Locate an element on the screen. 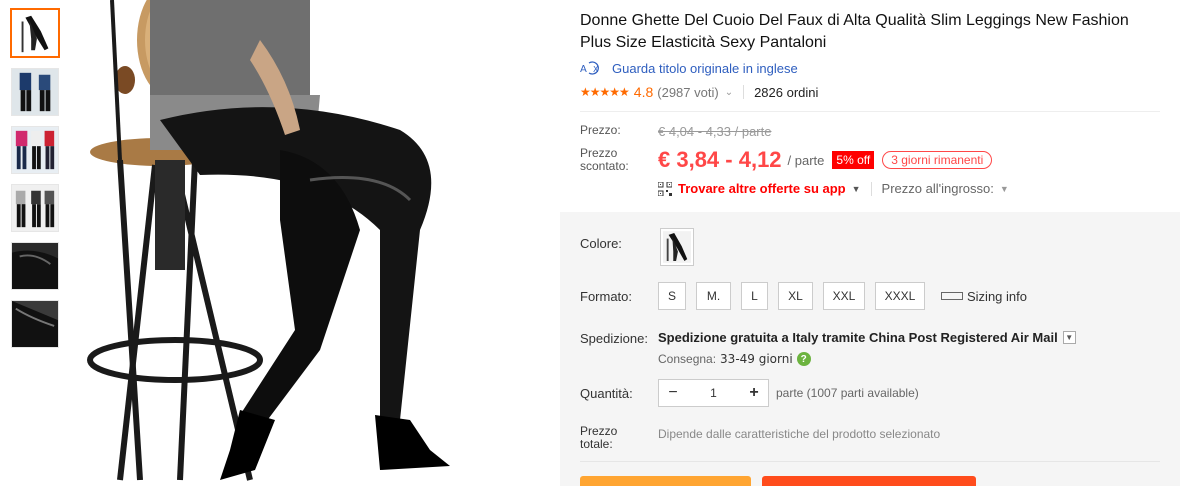  sizing-info-text: Sizing info is located at coordinates (997, 296).